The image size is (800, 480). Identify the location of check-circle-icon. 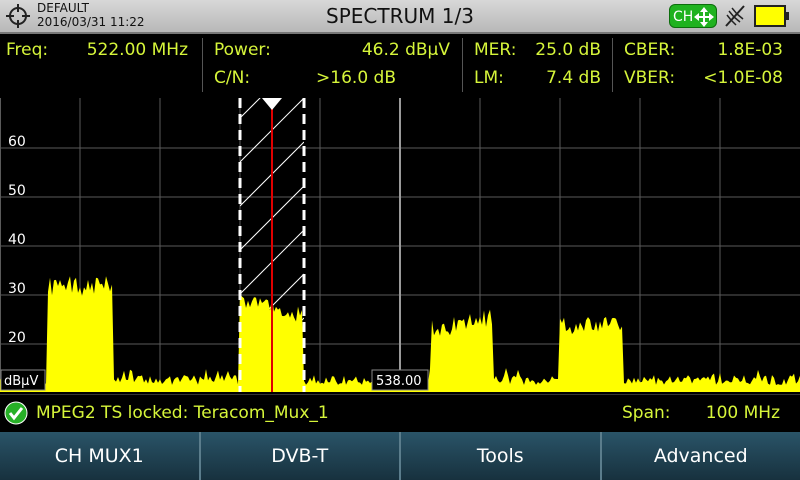
(16, 413).